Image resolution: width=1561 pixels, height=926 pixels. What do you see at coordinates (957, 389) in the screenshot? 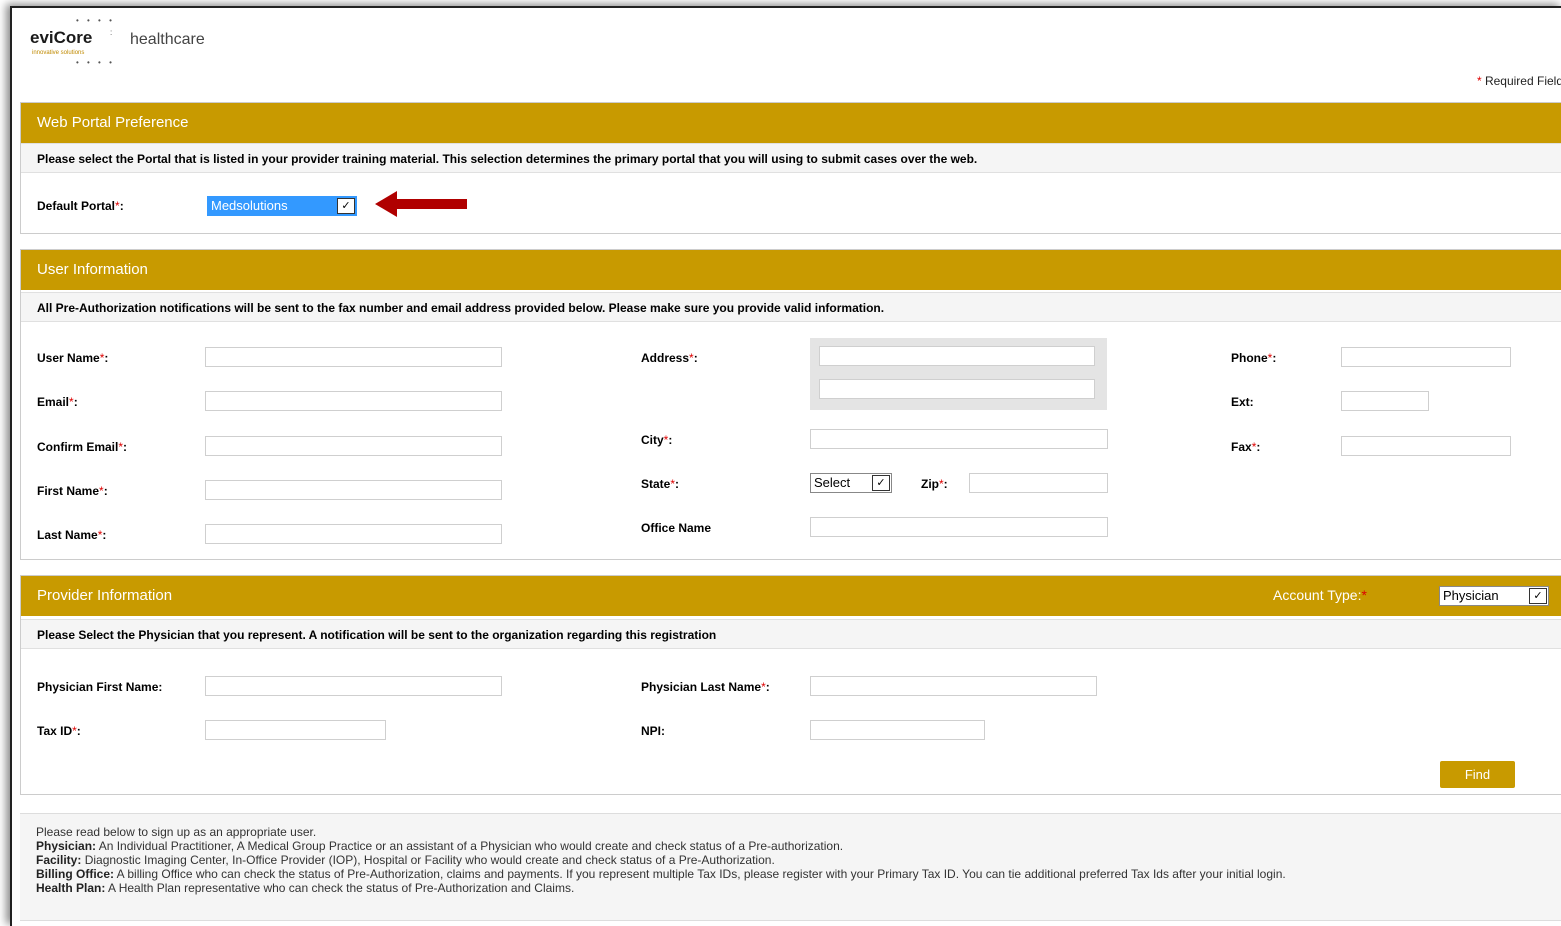
I see `address-line-2-input` at bounding box center [957, 389].